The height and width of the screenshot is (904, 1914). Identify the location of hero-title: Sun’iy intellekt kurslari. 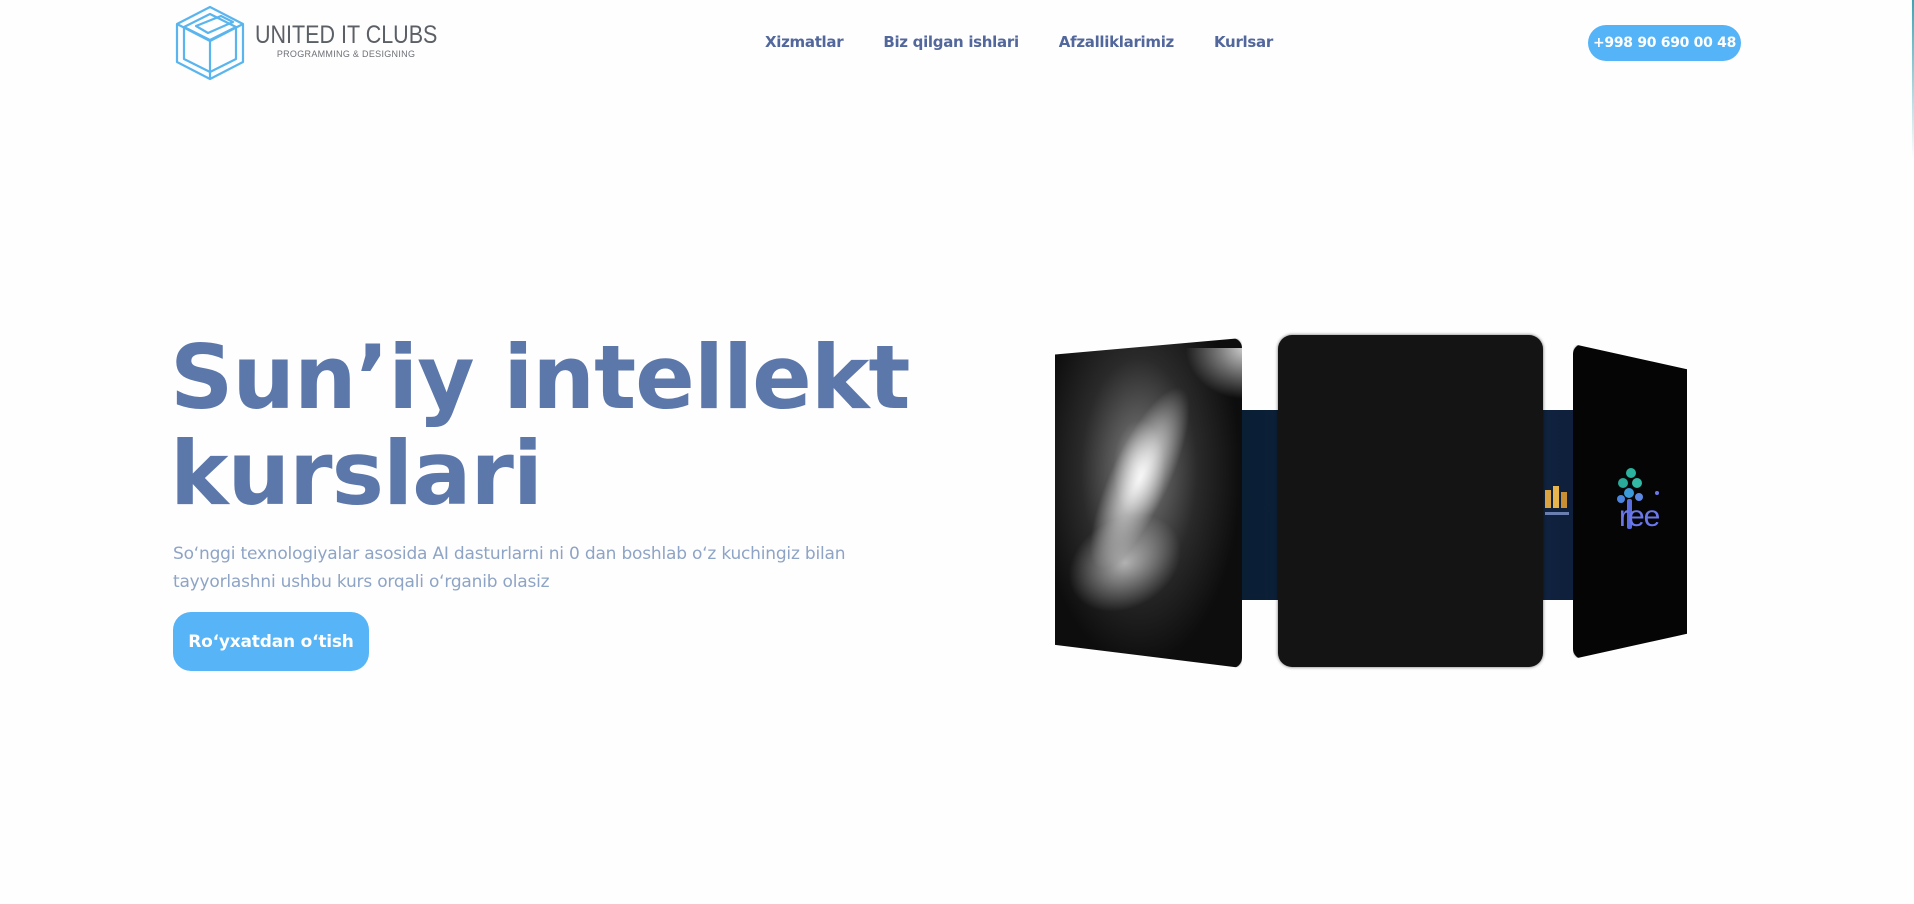
(550, 426).